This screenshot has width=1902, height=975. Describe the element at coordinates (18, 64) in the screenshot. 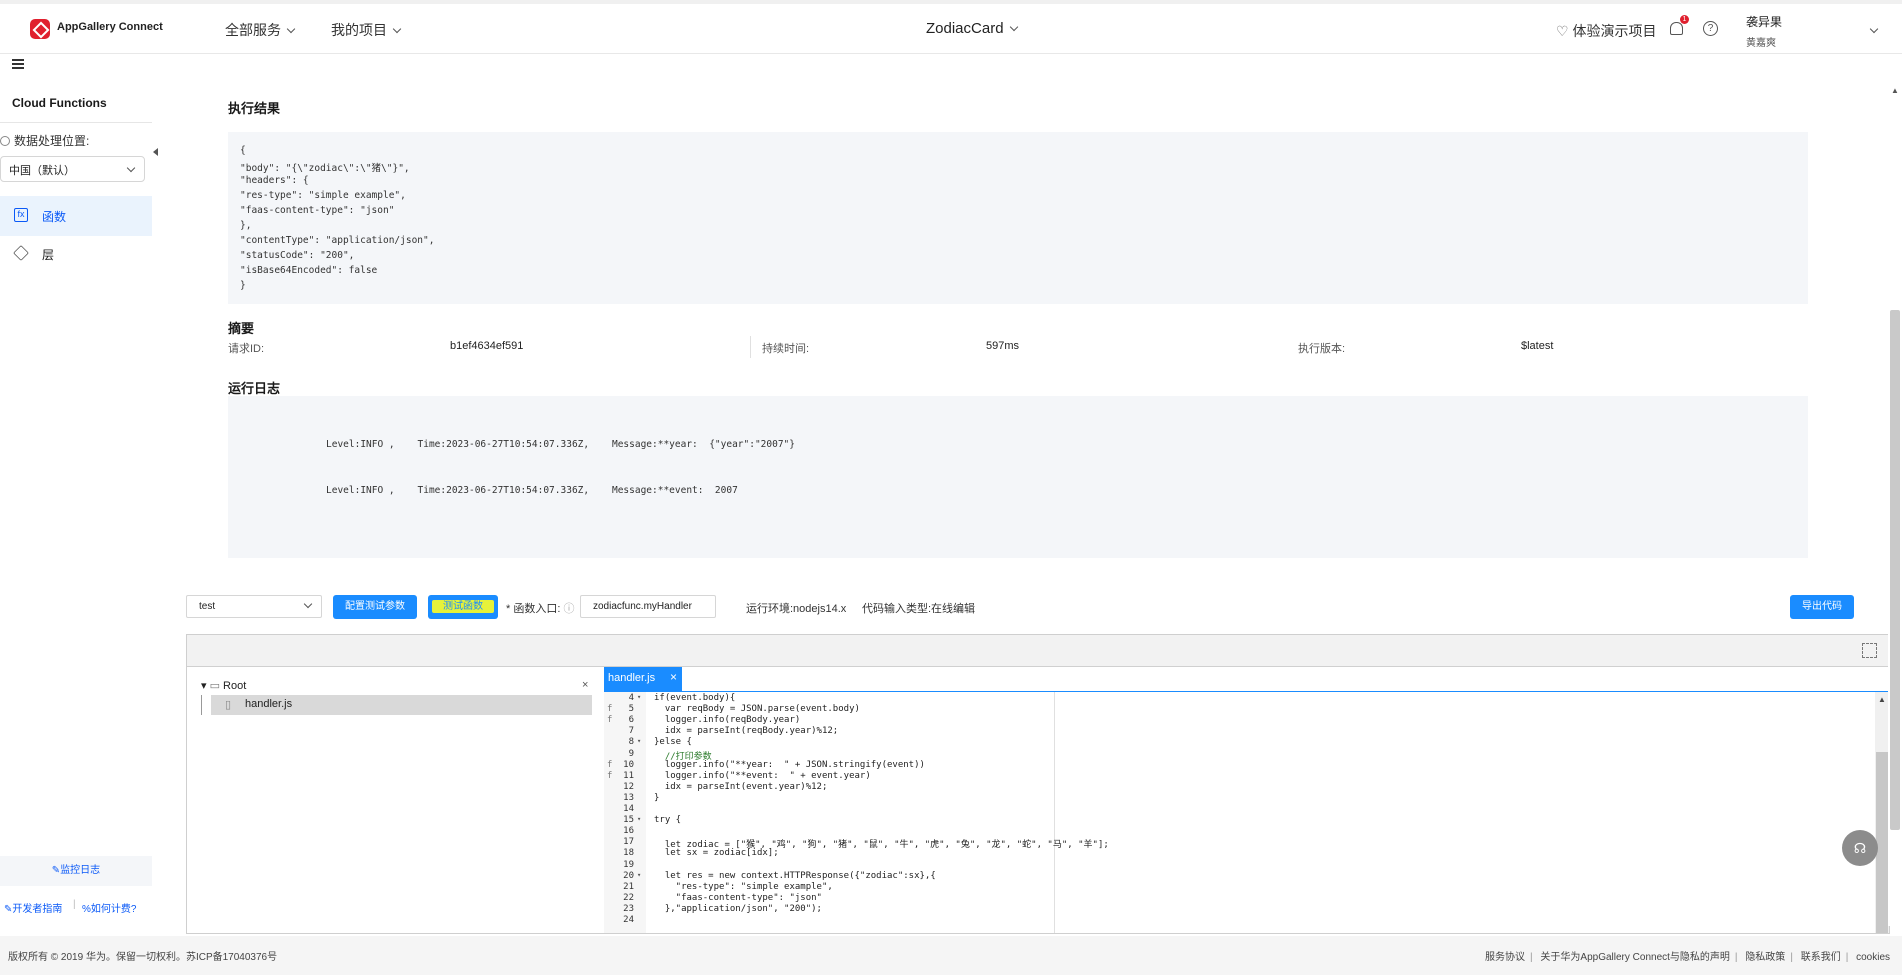

I see `menu-icon` at that location.